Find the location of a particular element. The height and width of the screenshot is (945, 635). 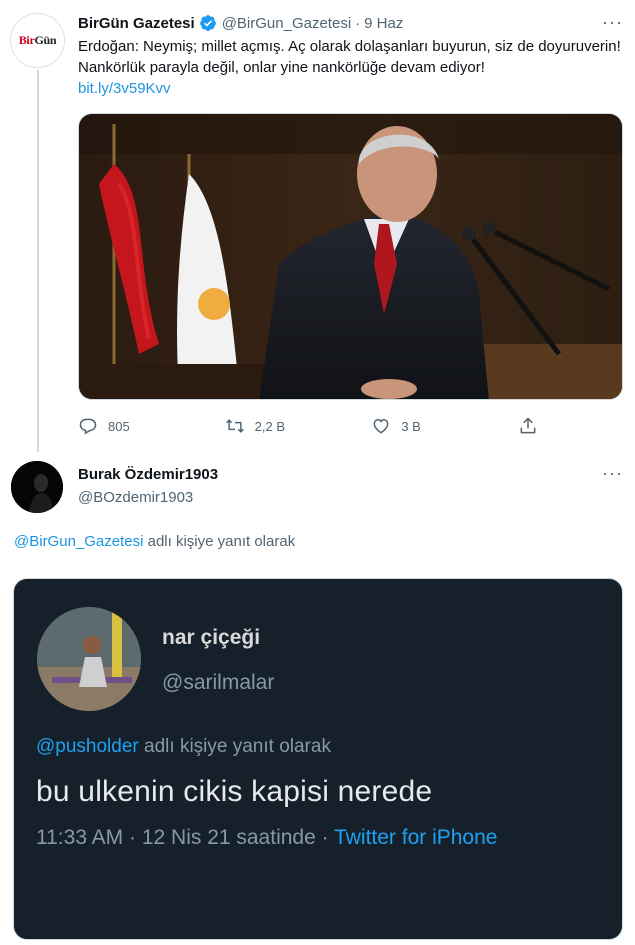

avatar-silhouette is located at coordinates (37, 487).